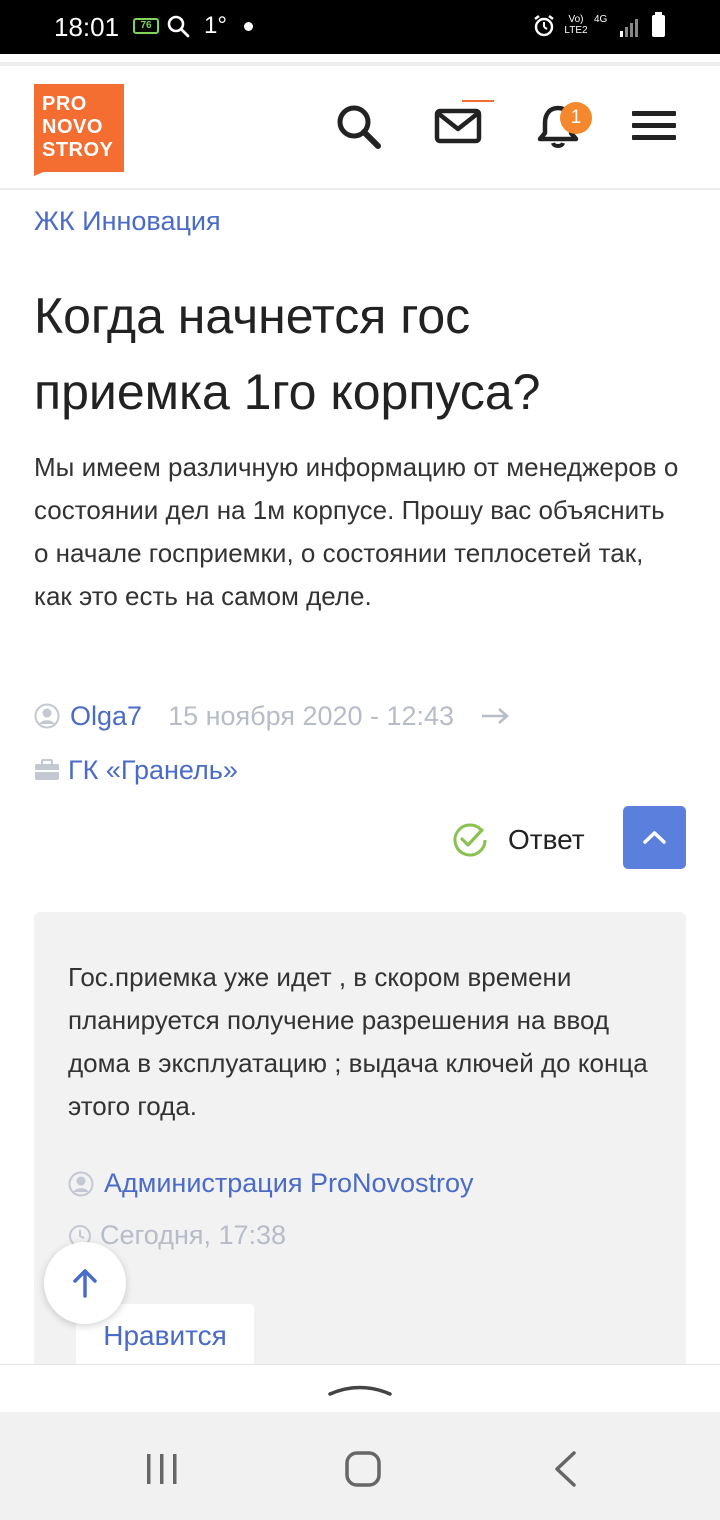  I want to click on search-icon, so click(358, 126).